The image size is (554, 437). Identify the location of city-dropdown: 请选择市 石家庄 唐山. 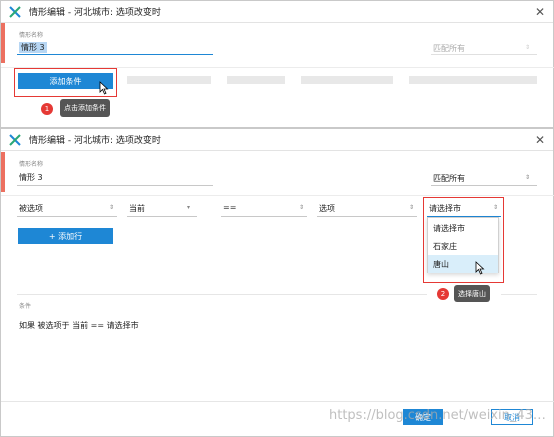
(463, 245).